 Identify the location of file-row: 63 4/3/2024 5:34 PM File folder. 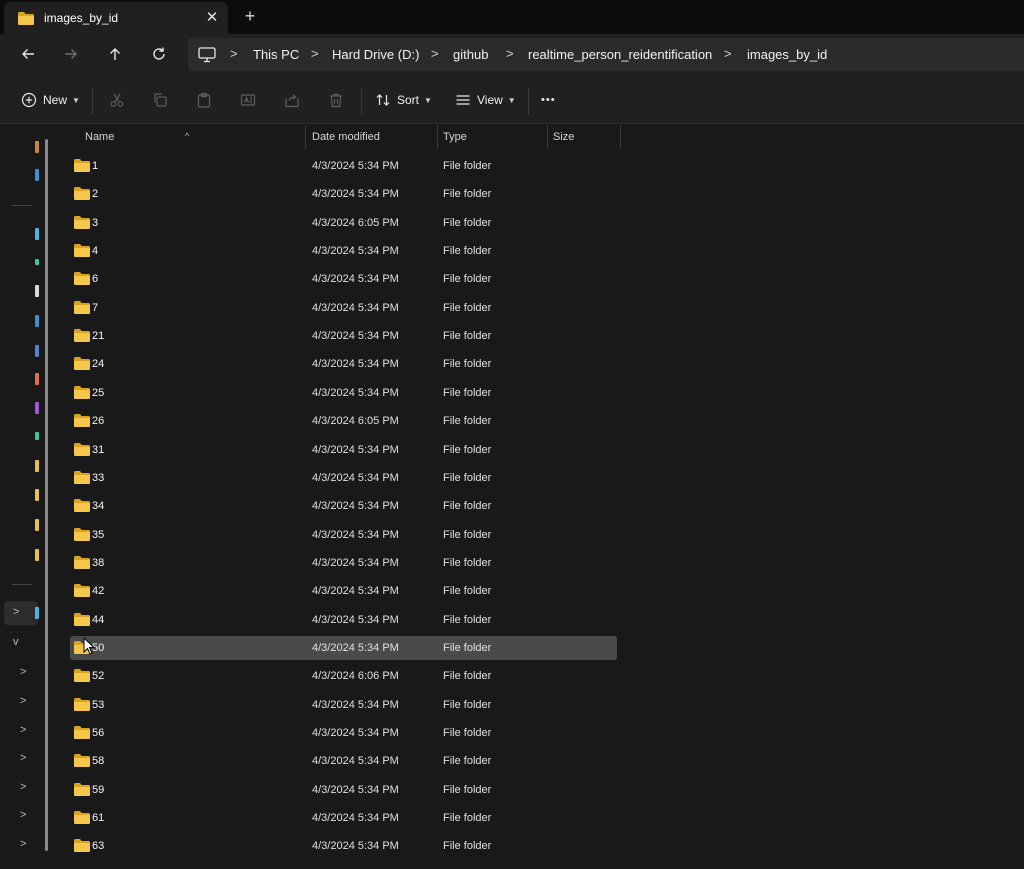
(343, 846).